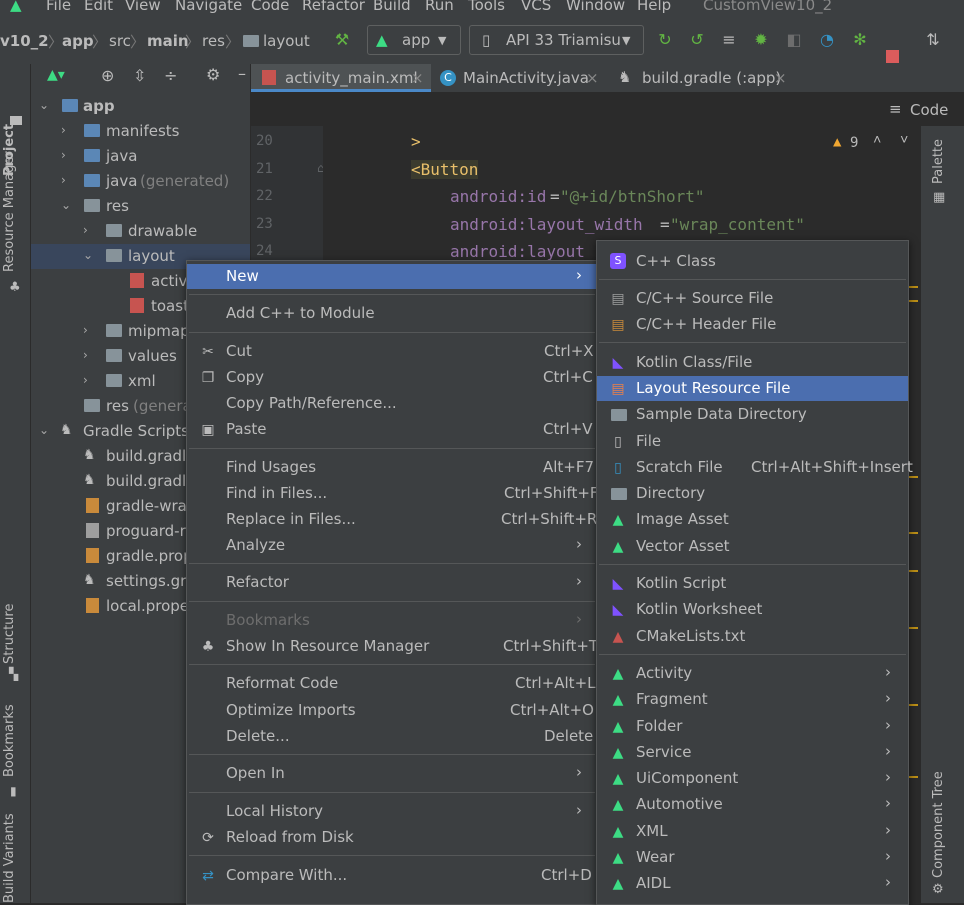 The height and width of the screenshot is (905, 964). What do you see at coordinates (752, 831) in the screenshot?
I see `submenu-item-xml: ▲ XML ›` at bounding box center [752, 831].